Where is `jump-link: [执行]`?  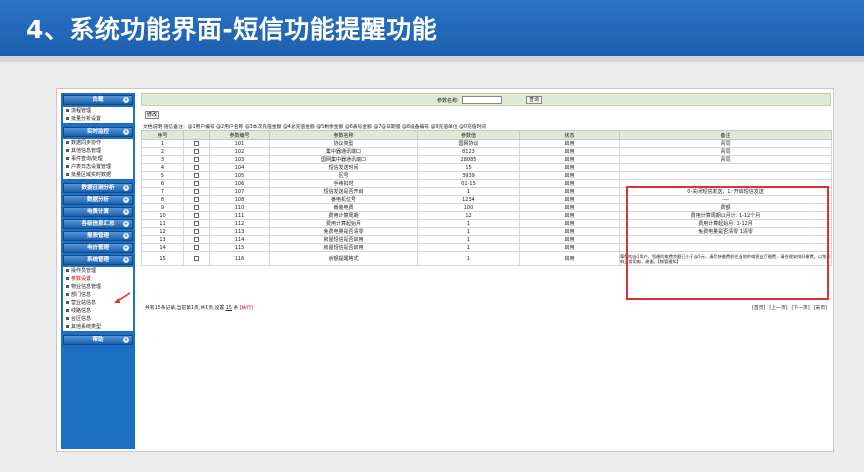 jump-link: [执行] is located at coordinates (246, 308).